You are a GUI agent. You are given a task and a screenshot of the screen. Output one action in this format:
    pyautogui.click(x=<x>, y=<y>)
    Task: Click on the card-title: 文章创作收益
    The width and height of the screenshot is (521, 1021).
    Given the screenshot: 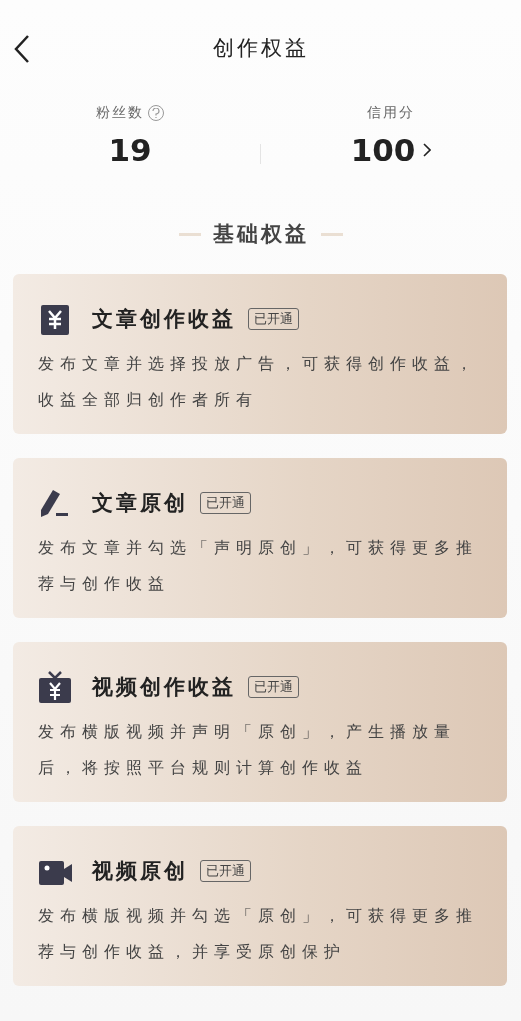 What is the action you would take?
    pyautogui.click(x=164, y=319)
    